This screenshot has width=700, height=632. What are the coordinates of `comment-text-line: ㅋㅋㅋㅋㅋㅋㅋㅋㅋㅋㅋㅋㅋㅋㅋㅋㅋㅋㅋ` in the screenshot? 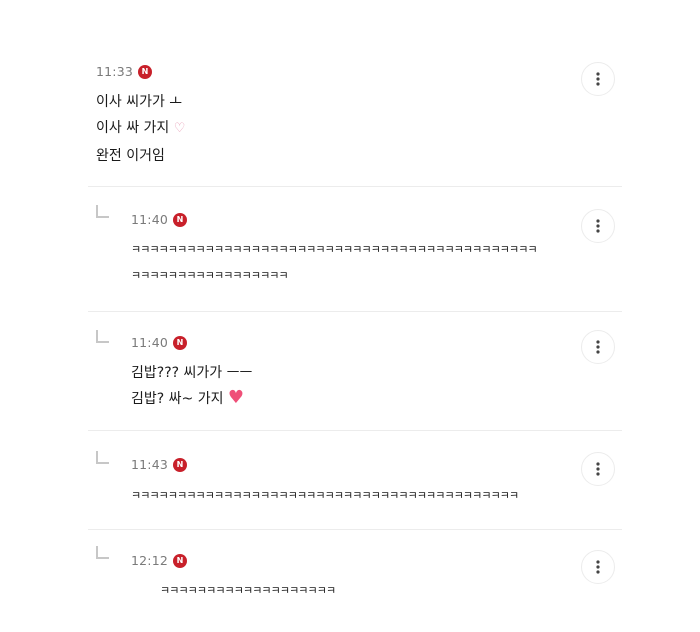 It's located at (248, 590).